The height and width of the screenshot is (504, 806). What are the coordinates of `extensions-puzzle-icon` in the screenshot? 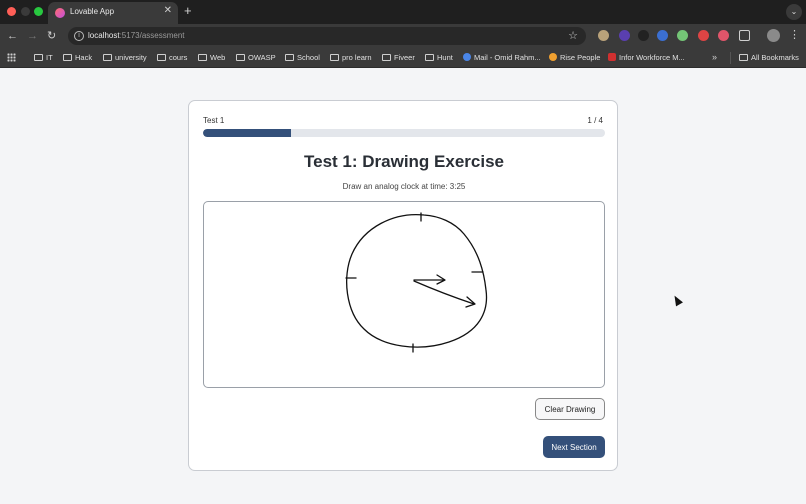 It's located at (744, 35).